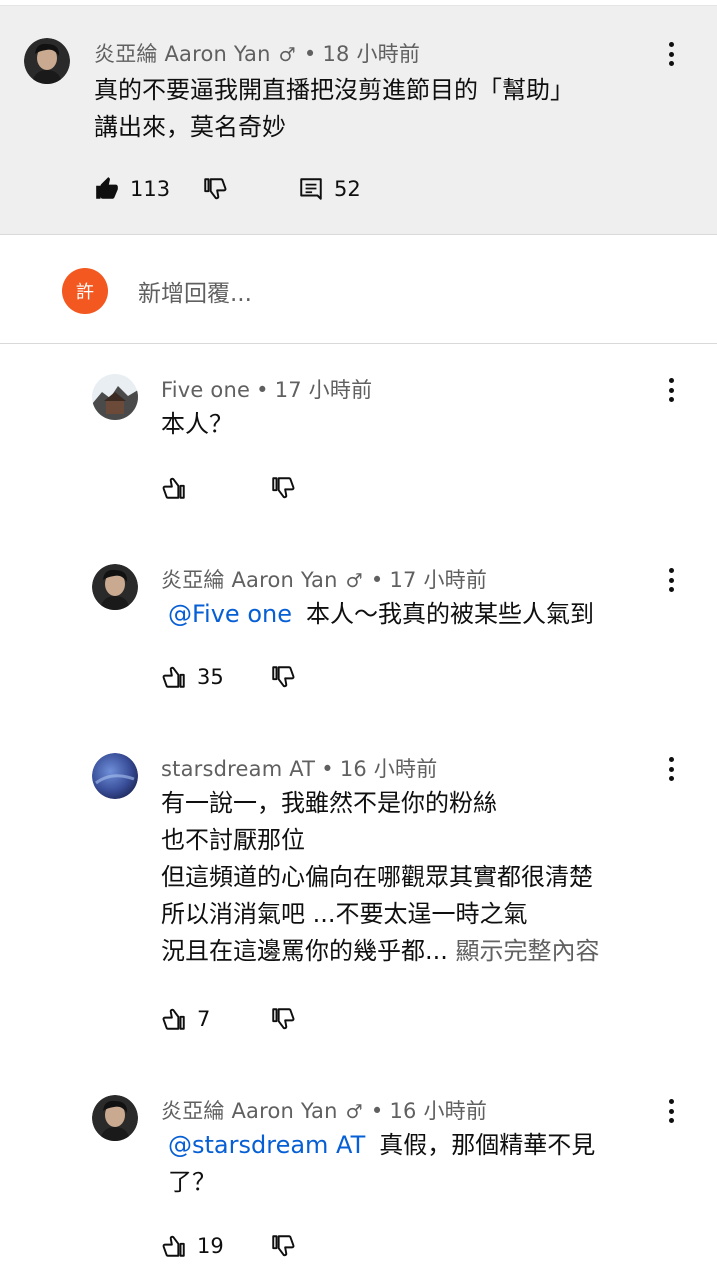 Image resolution: width=717 pixels, height=1280 pixels. Describe the element at coordinates (381, 1164) in the screenshot. I see `reply-text: @starsdream AT 真假，那個精華不見 了？` at that location.